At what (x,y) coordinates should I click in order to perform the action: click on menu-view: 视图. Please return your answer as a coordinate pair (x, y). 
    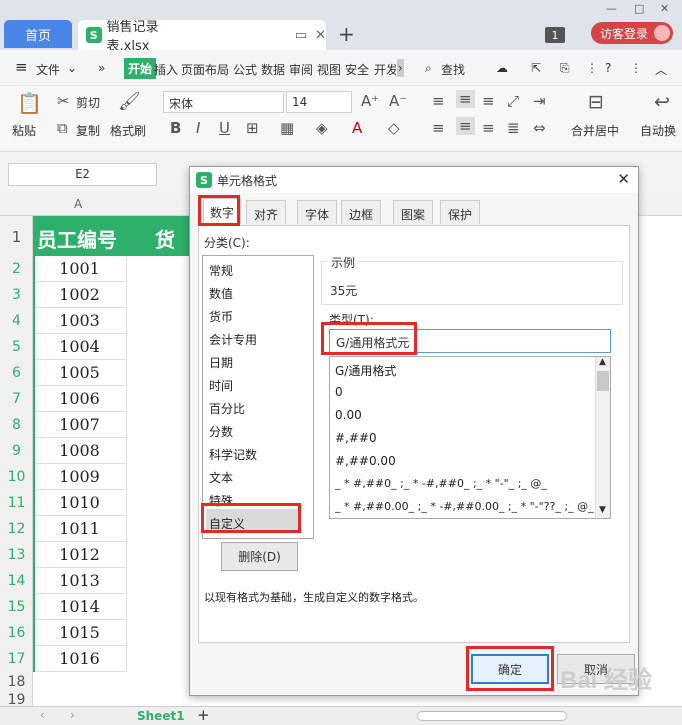
    Looking at the image, I should click on (329, 69).